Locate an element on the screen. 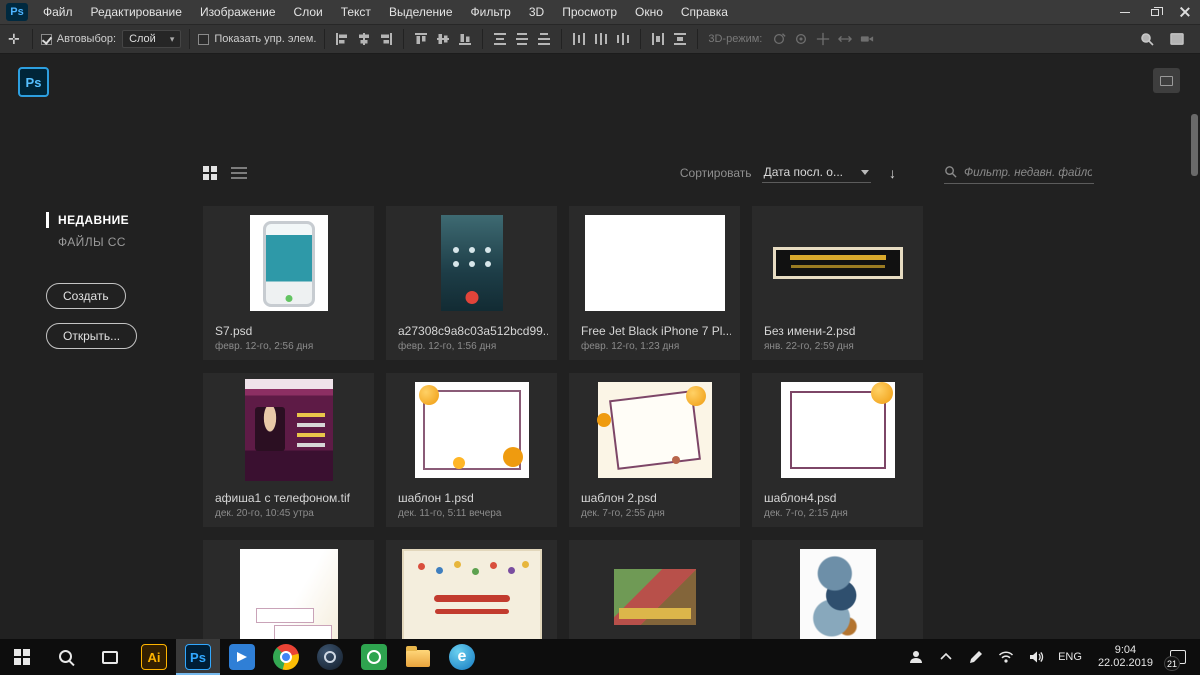 This screenshot has width=1200, height=675. file-name: Без имени-2.psd is located at coordinates (810, 331).